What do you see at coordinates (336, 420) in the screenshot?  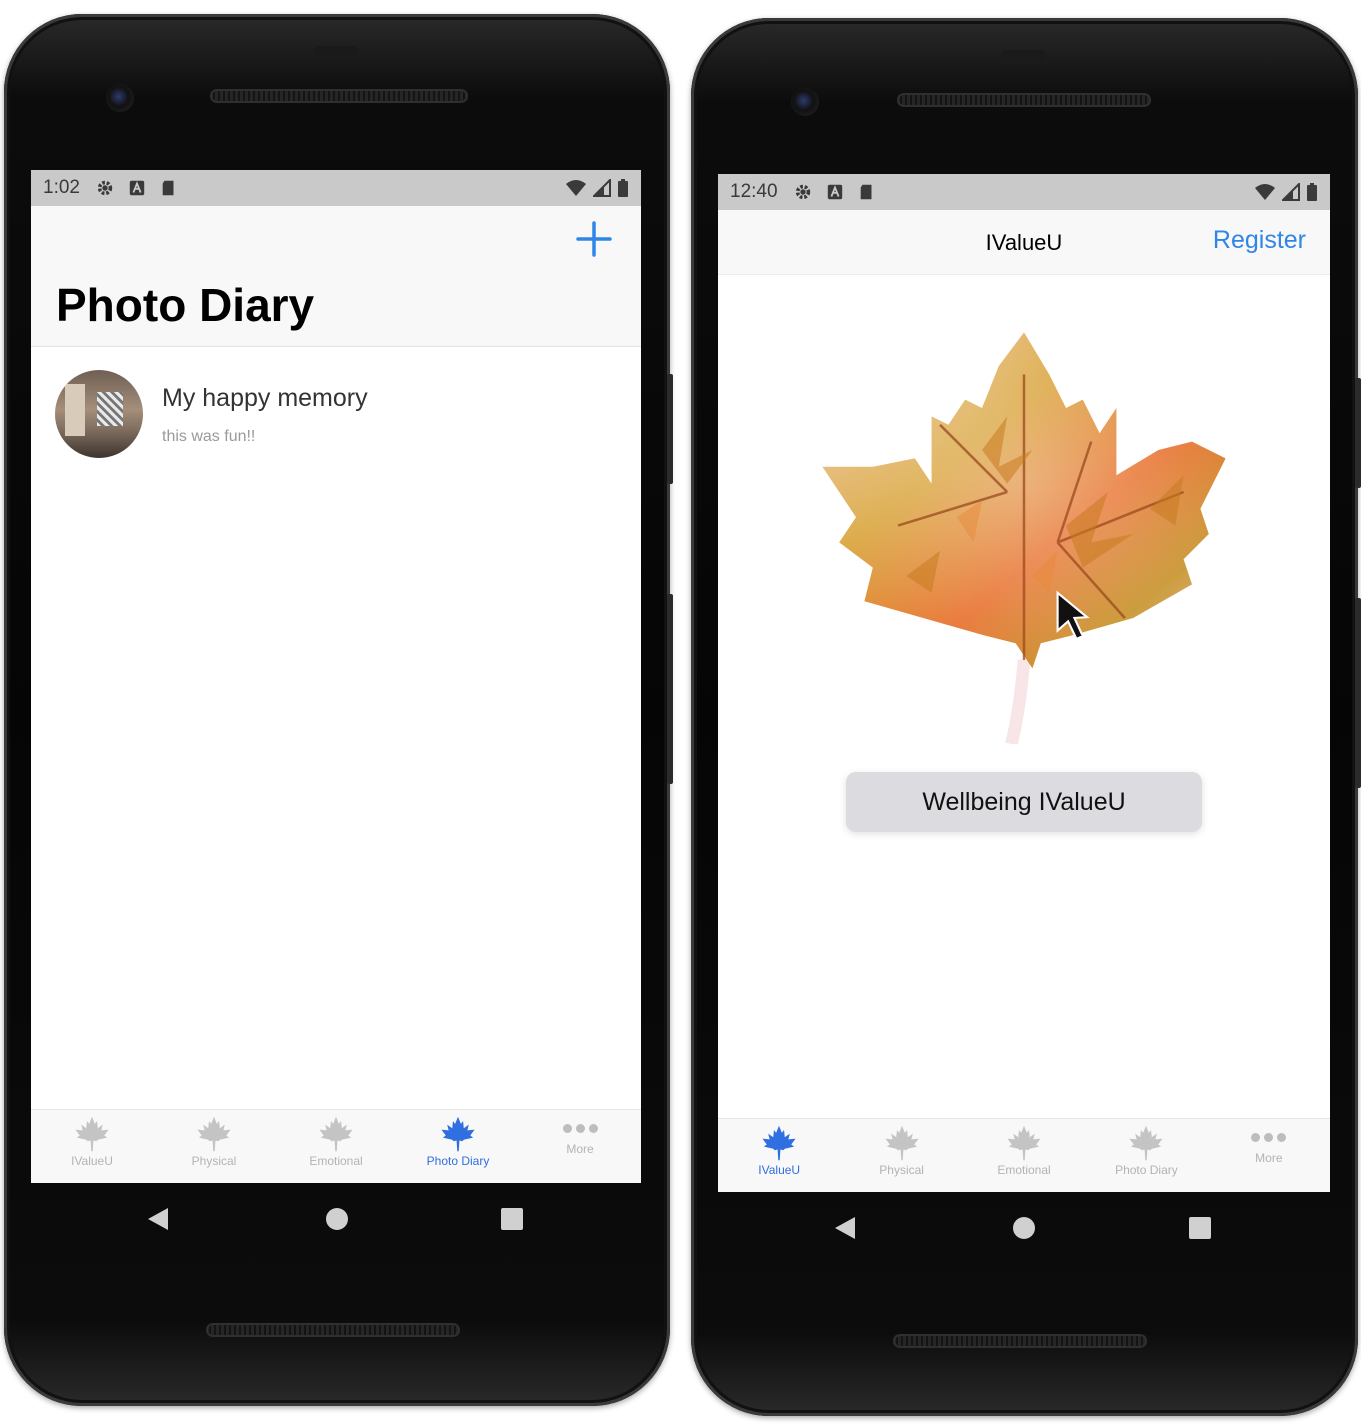 I see `list-item: My happy memory this was fun!!` at bounding box center [336, 420].